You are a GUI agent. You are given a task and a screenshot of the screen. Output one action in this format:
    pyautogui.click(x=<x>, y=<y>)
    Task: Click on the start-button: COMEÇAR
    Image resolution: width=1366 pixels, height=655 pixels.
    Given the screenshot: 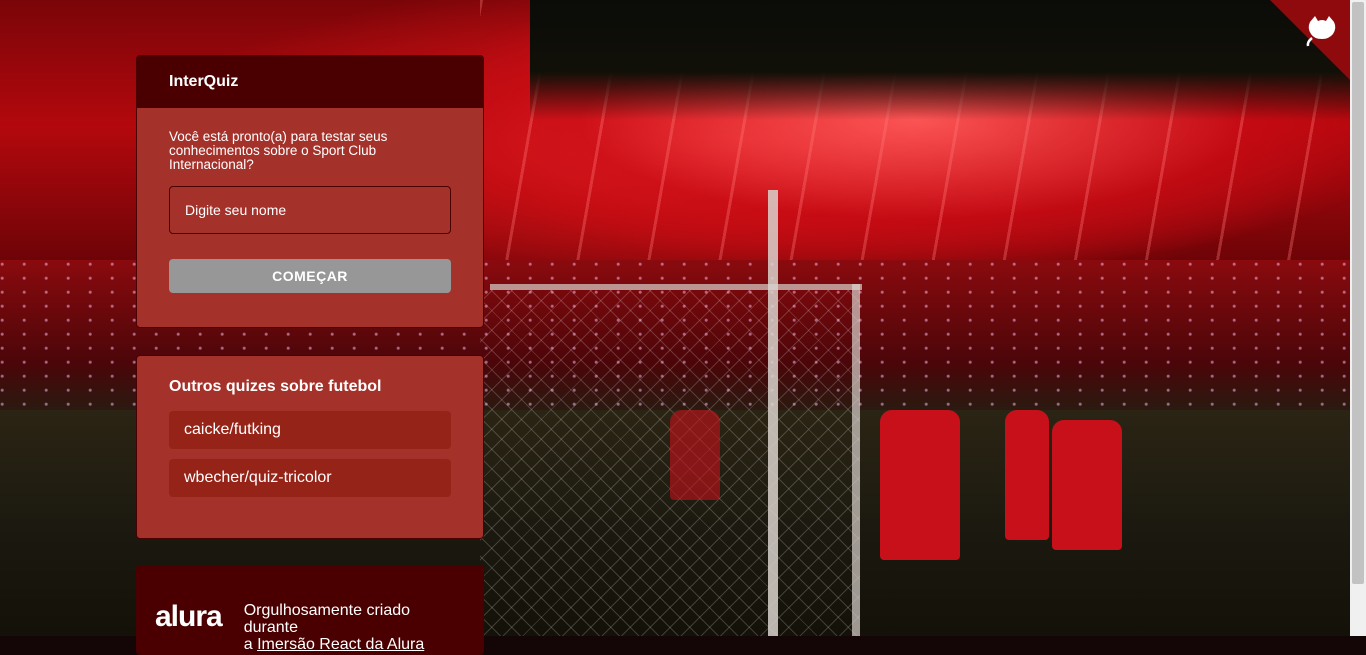 What is the action you would take?
    pyautogui.click(x=310, y=276)
    